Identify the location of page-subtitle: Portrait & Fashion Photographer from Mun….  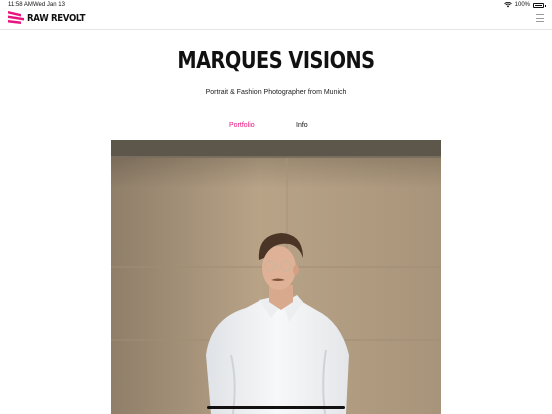
(276, 92).